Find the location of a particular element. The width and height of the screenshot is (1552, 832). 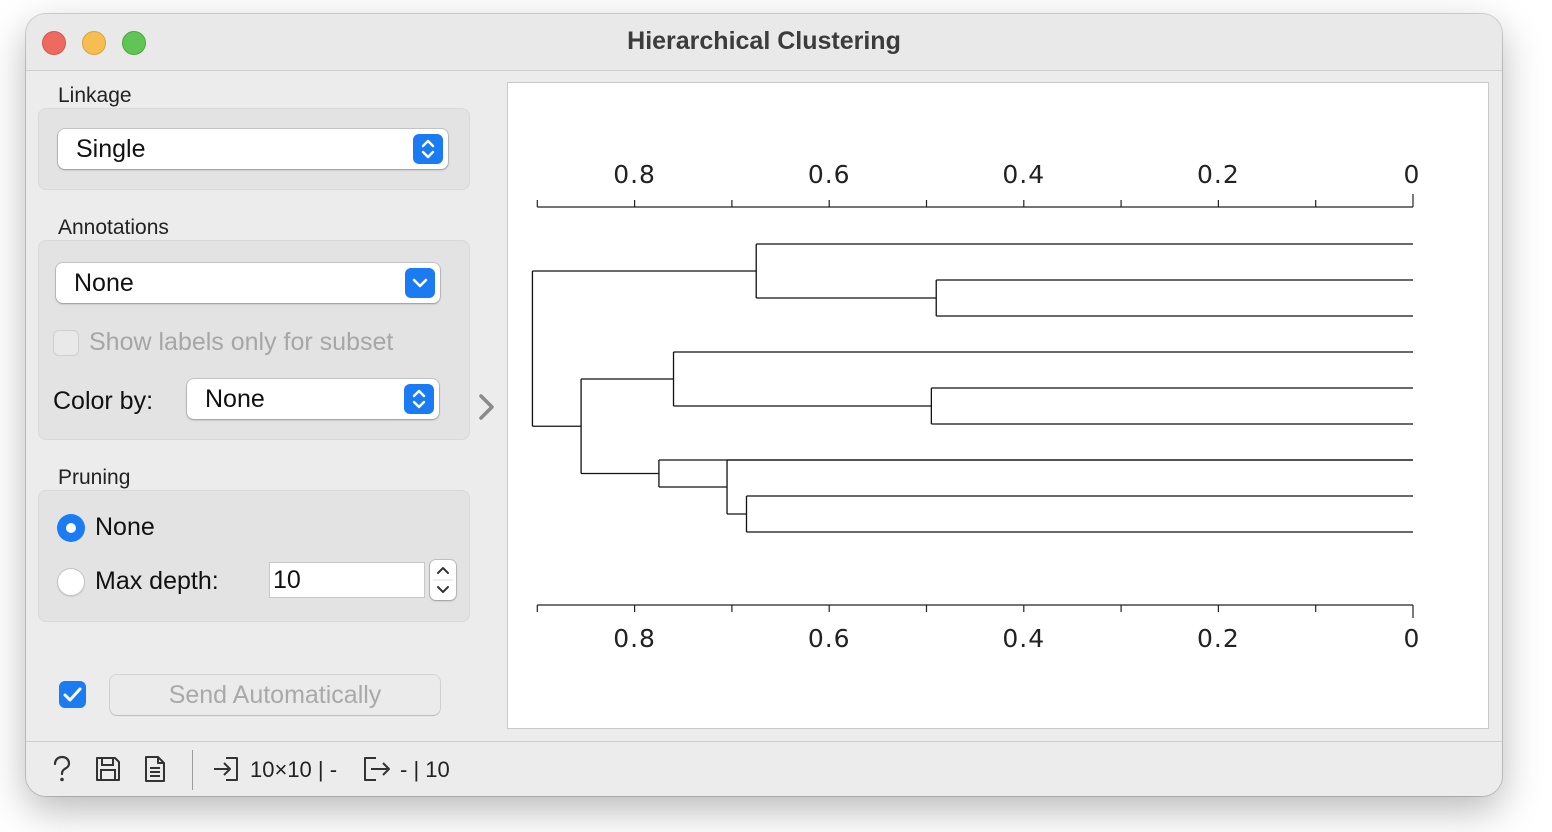

chevron-down-icon is located at coordinates (420, 283).